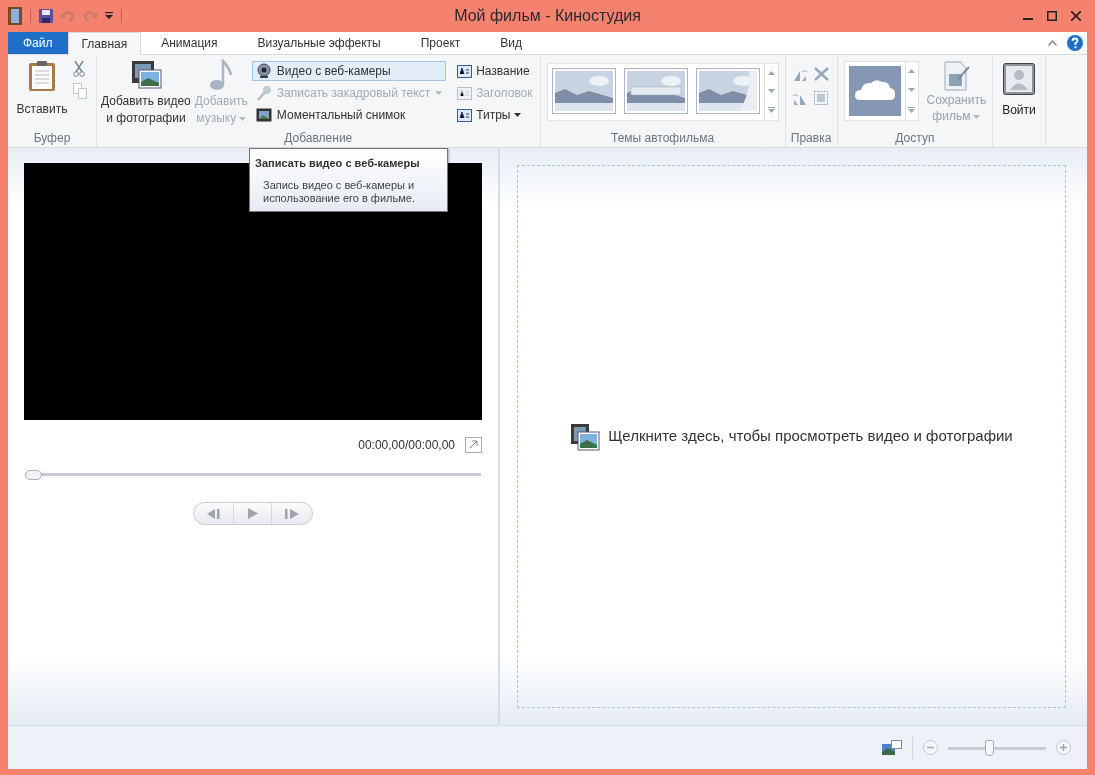  I want to click on select-all-icon, so click(821, 98).